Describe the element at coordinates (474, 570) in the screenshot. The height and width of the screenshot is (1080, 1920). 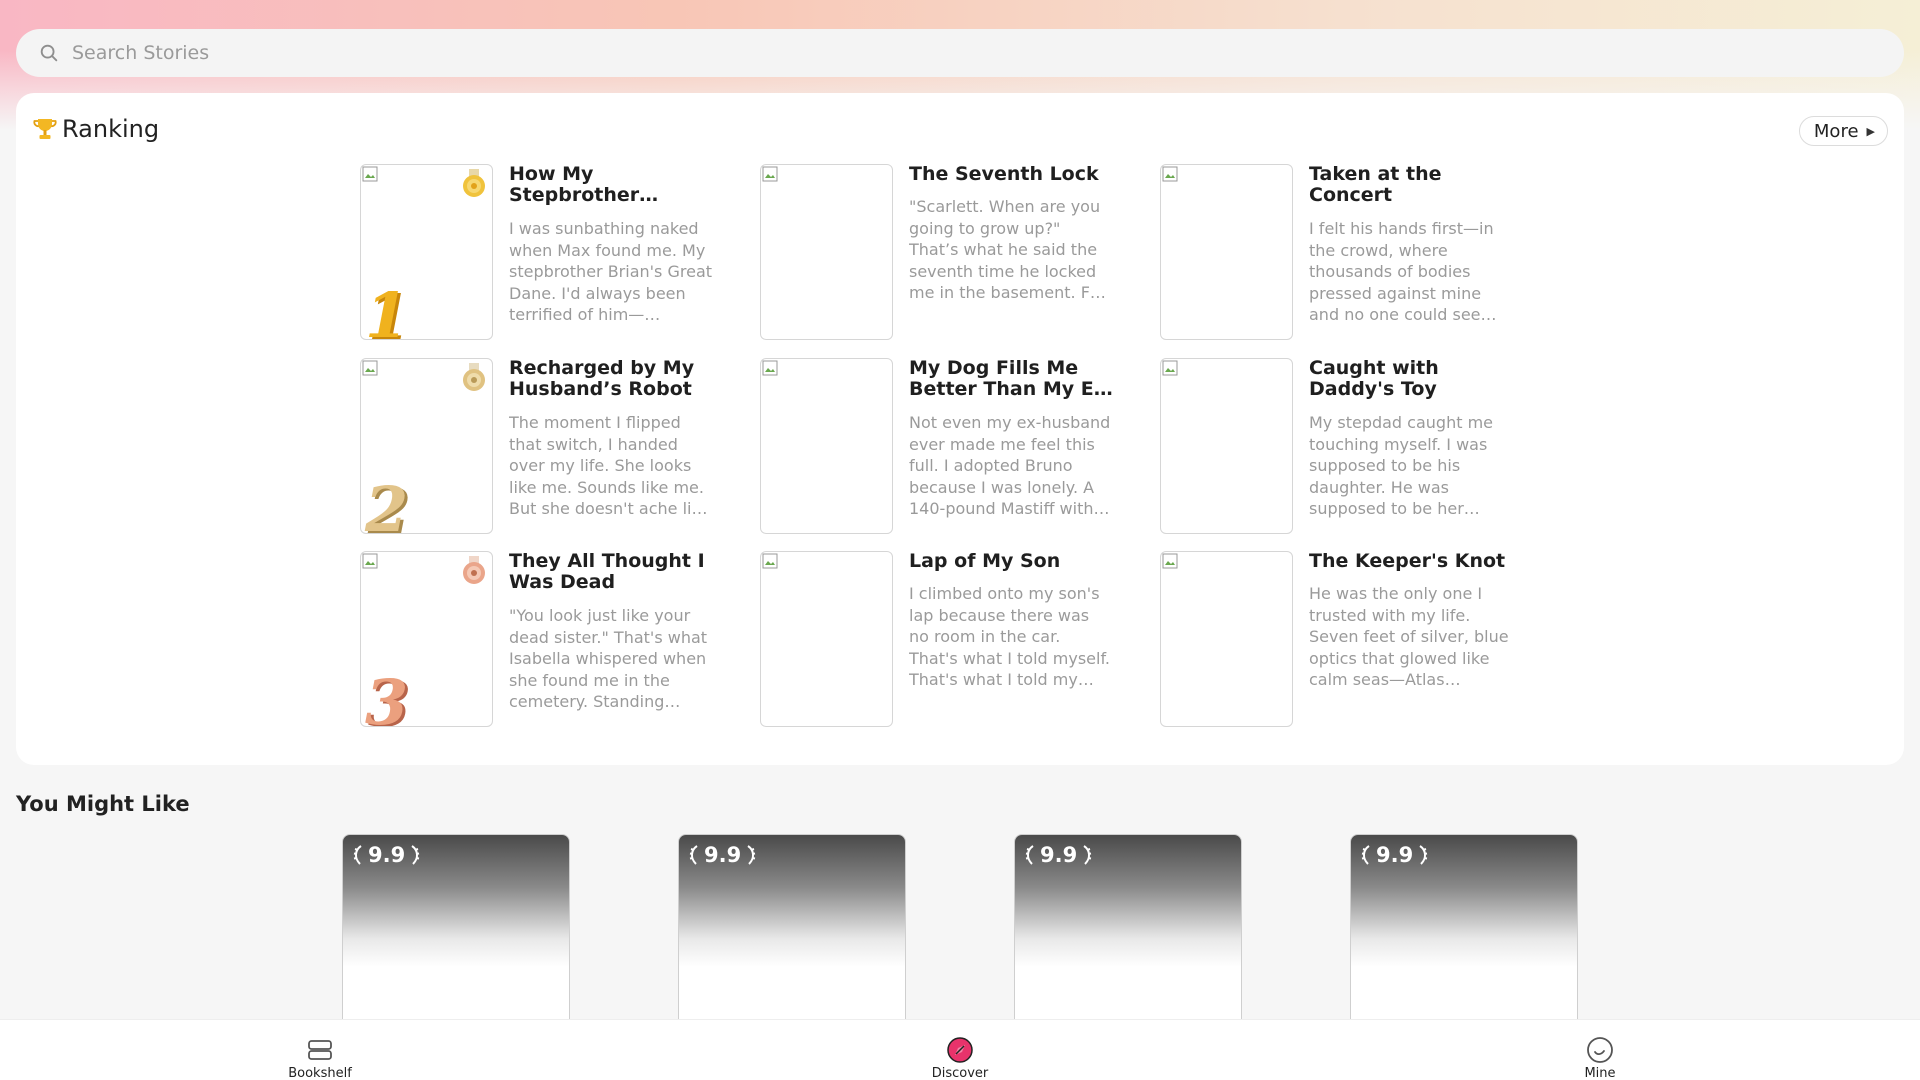
I see `bronze-medal-icon` at that location.